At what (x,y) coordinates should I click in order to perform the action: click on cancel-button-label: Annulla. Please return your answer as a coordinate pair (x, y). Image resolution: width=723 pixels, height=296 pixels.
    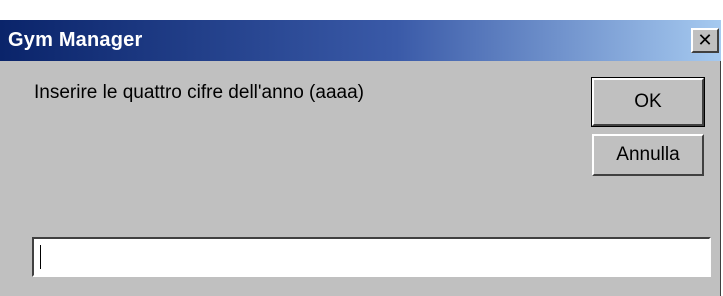
    Looking at the image, I should click on (648, 154).